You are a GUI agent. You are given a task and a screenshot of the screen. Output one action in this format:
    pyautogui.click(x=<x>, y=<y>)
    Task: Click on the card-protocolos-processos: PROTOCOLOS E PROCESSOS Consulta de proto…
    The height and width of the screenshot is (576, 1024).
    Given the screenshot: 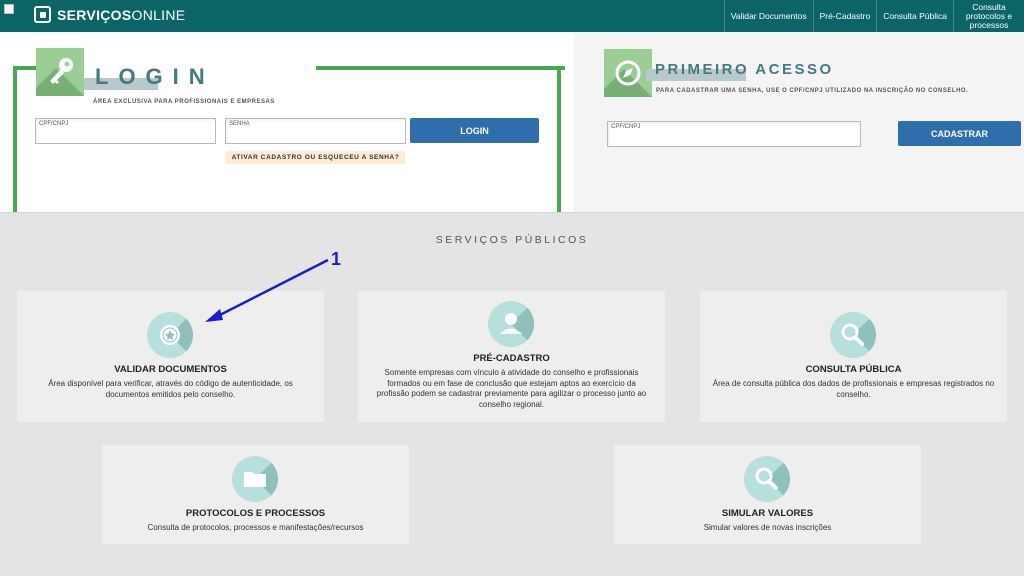 What is the action you would take?
    pyautogui.click(x=255, y=494)
    